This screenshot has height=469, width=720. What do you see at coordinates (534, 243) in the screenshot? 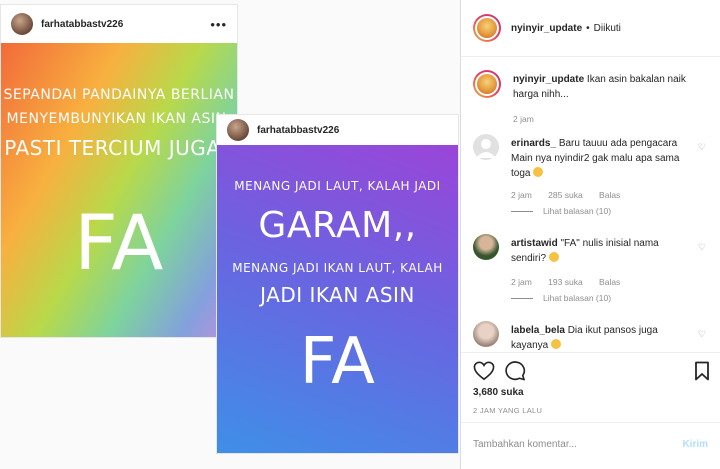
I see `comment-username: artistawid` at bounding box center [534, 243].